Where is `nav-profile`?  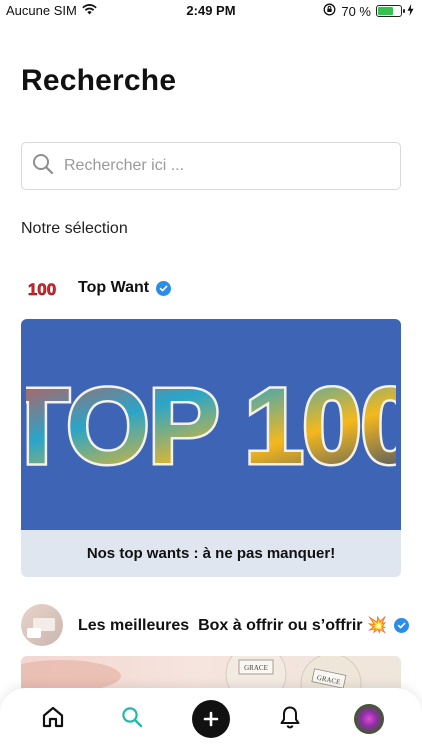
nav-profile is located at coordinates (369, 719).